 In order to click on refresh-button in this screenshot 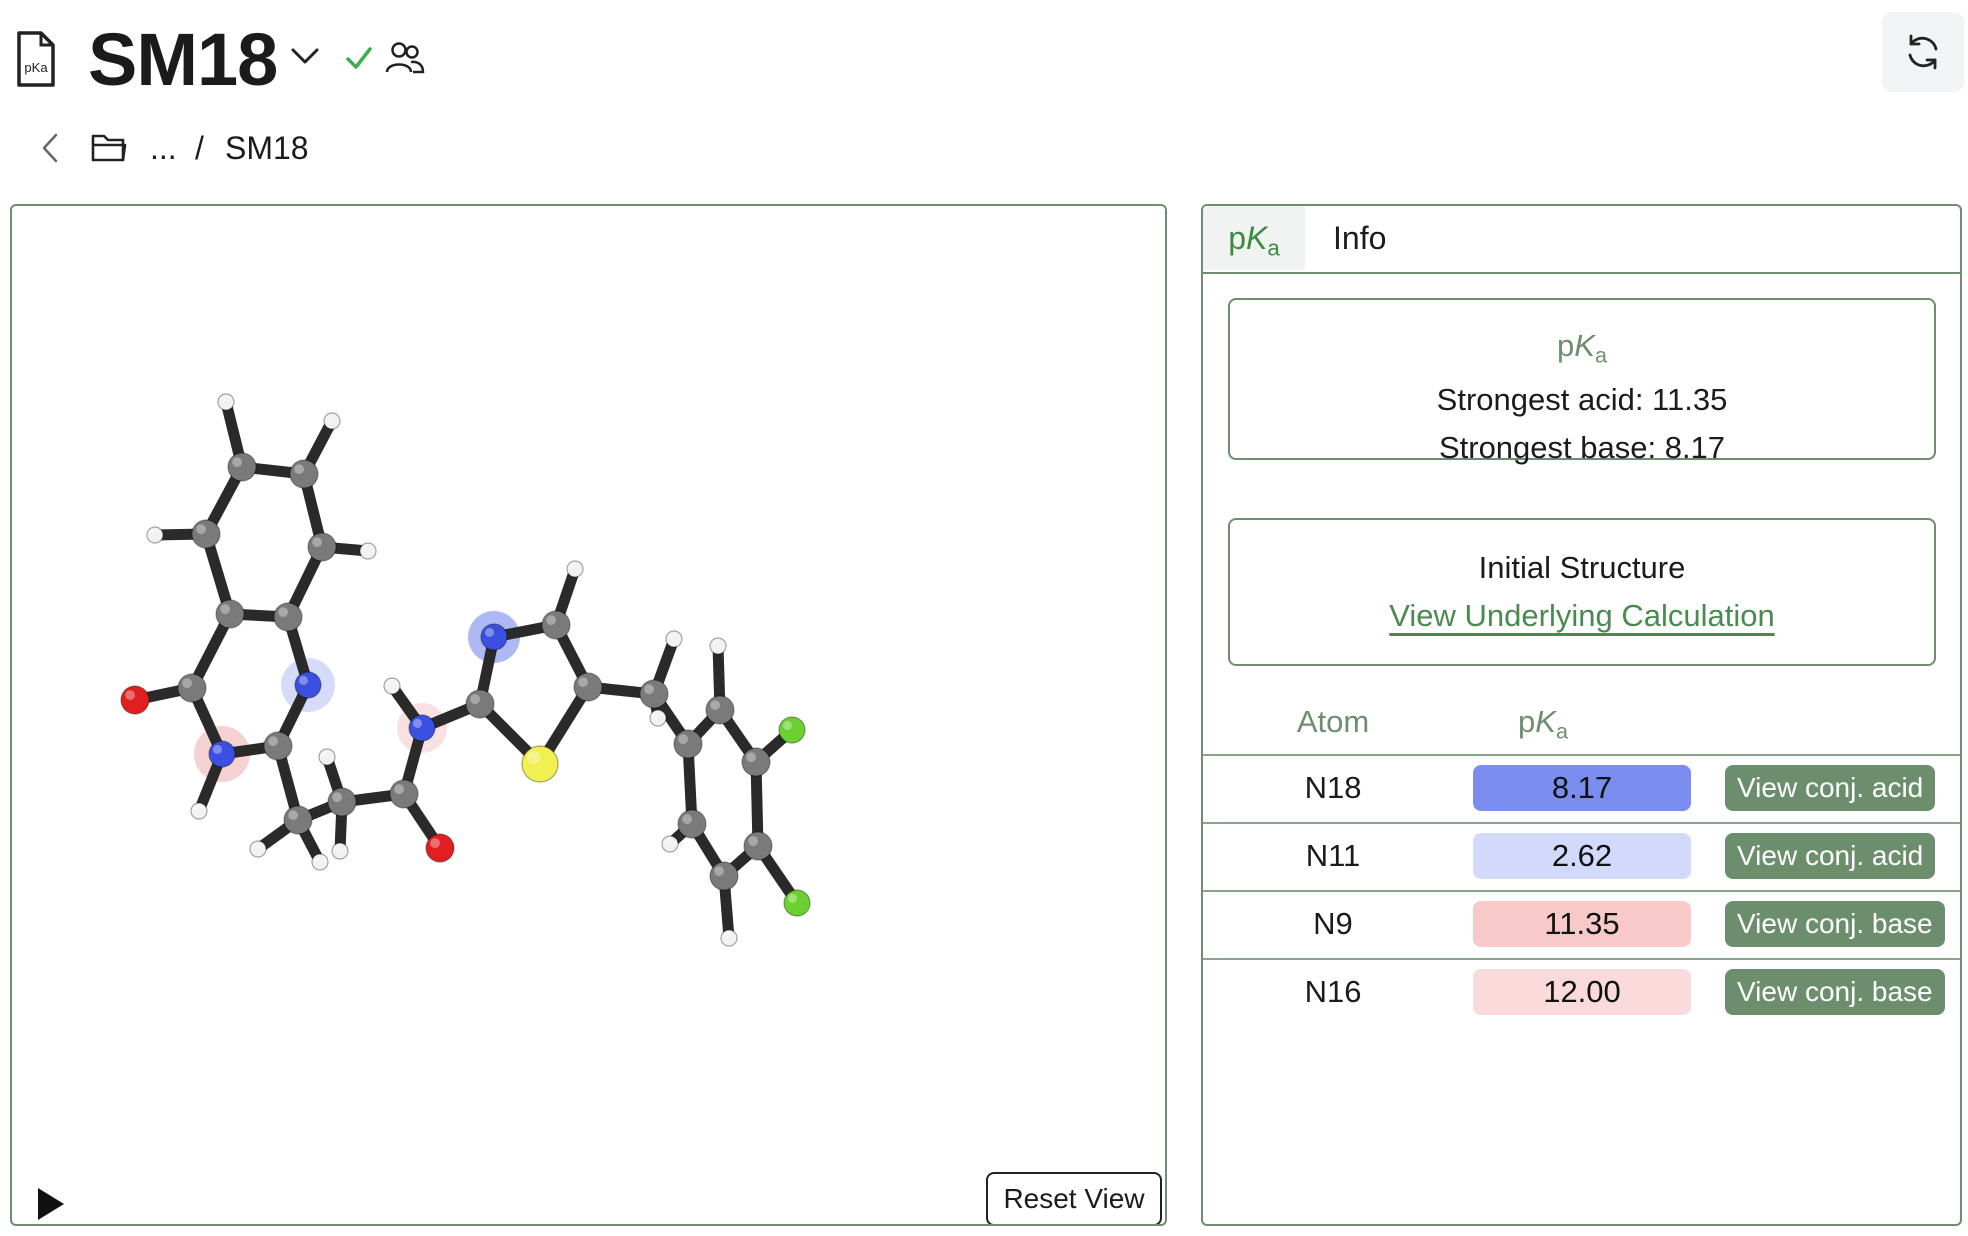, I will do `click(1923, 52)`.